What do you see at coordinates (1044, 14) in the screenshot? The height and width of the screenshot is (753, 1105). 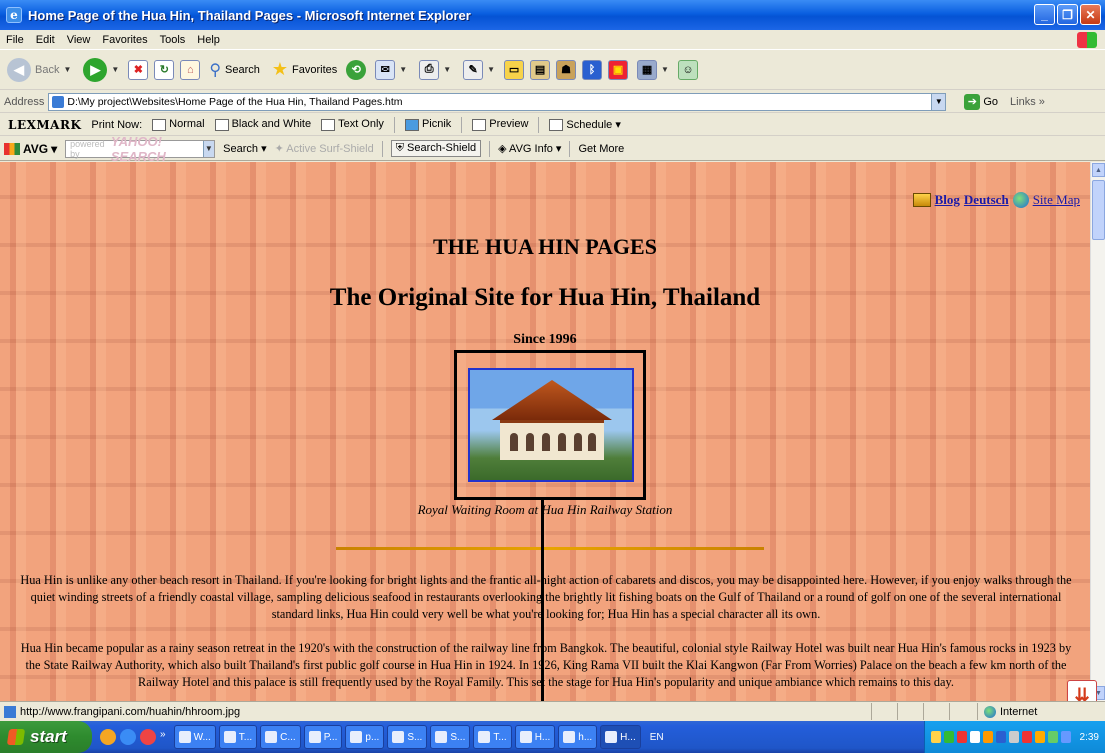 I see `minimize-button: _` at bounding box center [1044, 14].